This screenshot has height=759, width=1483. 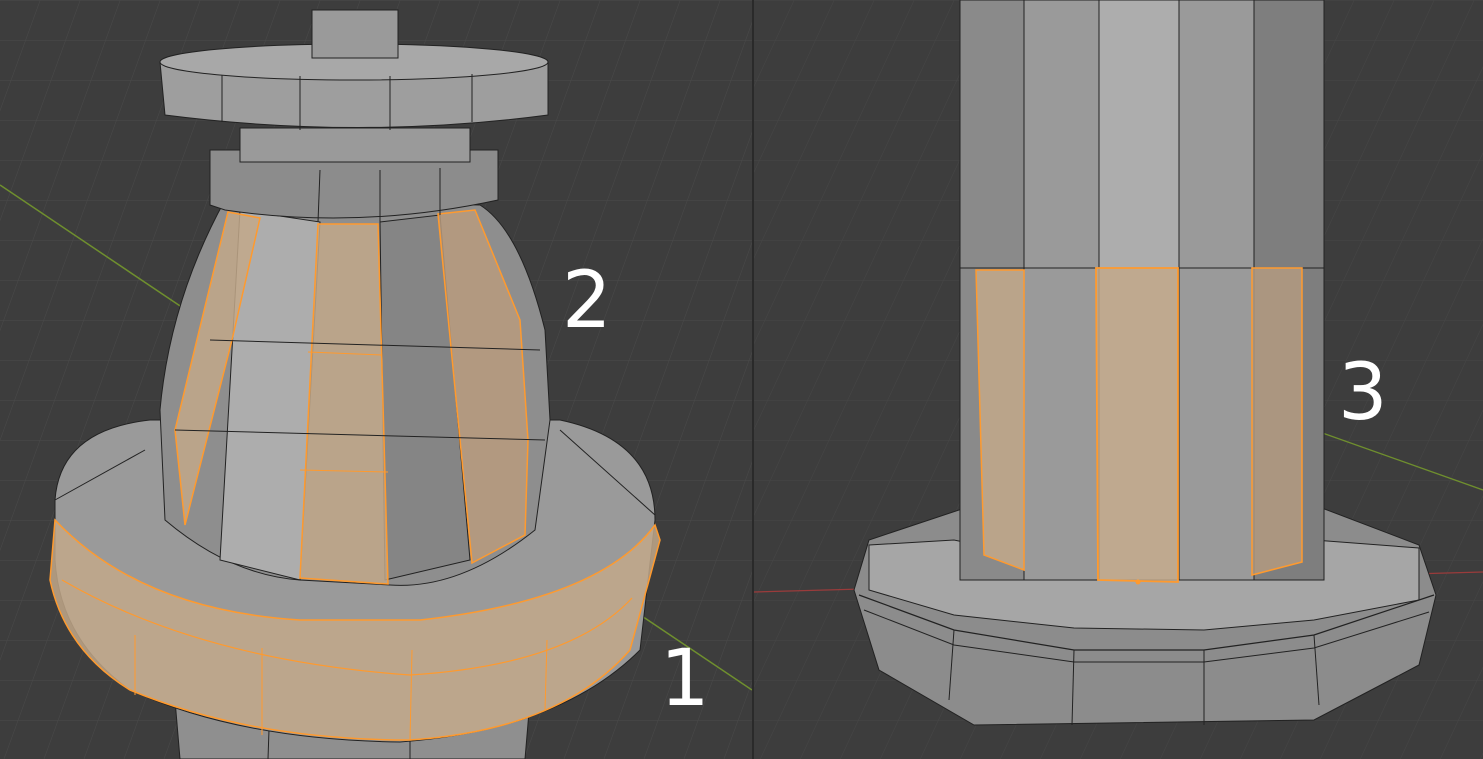 What do you see at coordinates (1363, 393) in the screenshot?
I see `annotation-label-3: 3` at bounding box center [1363, 393].